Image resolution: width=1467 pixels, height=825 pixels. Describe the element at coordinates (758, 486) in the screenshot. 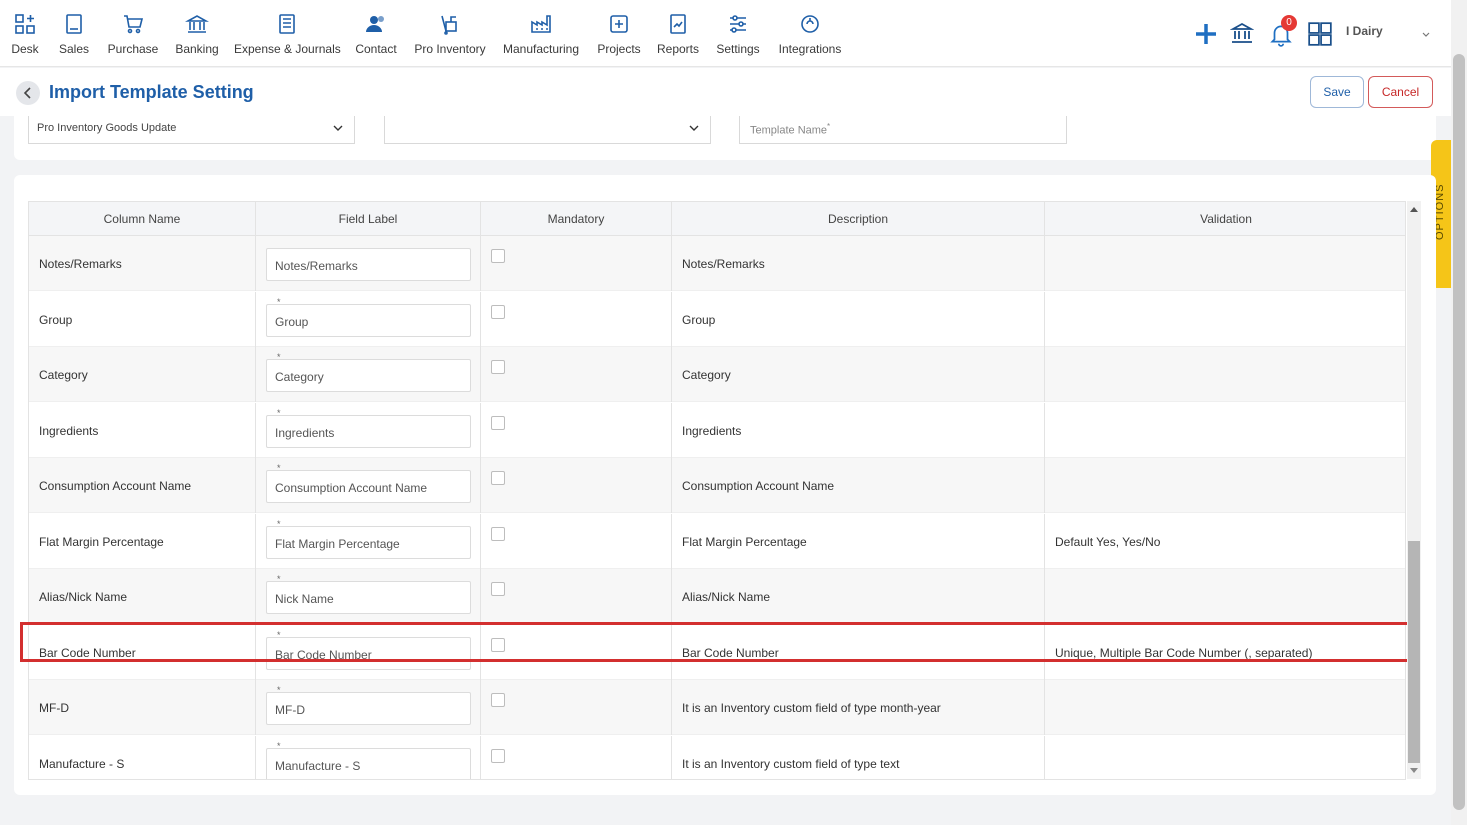

I see `description: Consumption Account Name` at that location.